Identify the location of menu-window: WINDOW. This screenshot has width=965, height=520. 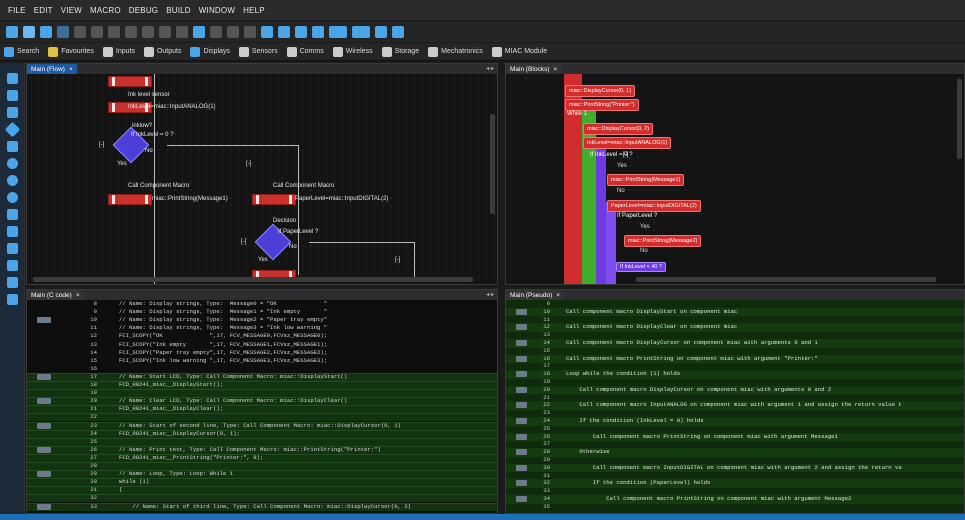
(217, 10).